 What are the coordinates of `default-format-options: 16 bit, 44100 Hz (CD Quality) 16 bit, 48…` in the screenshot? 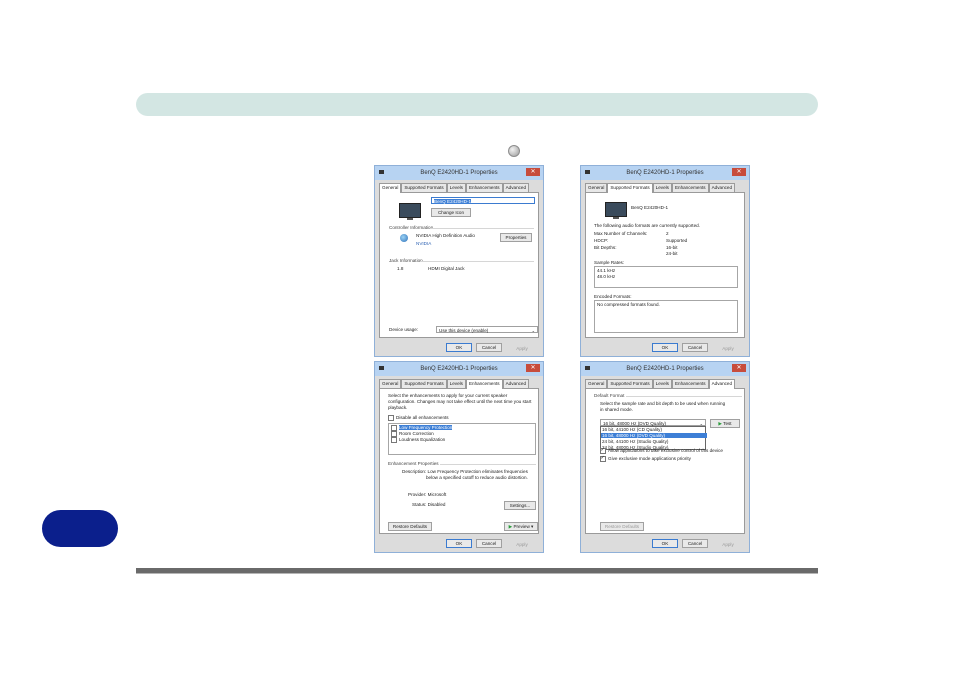 It's located at (653, 438).